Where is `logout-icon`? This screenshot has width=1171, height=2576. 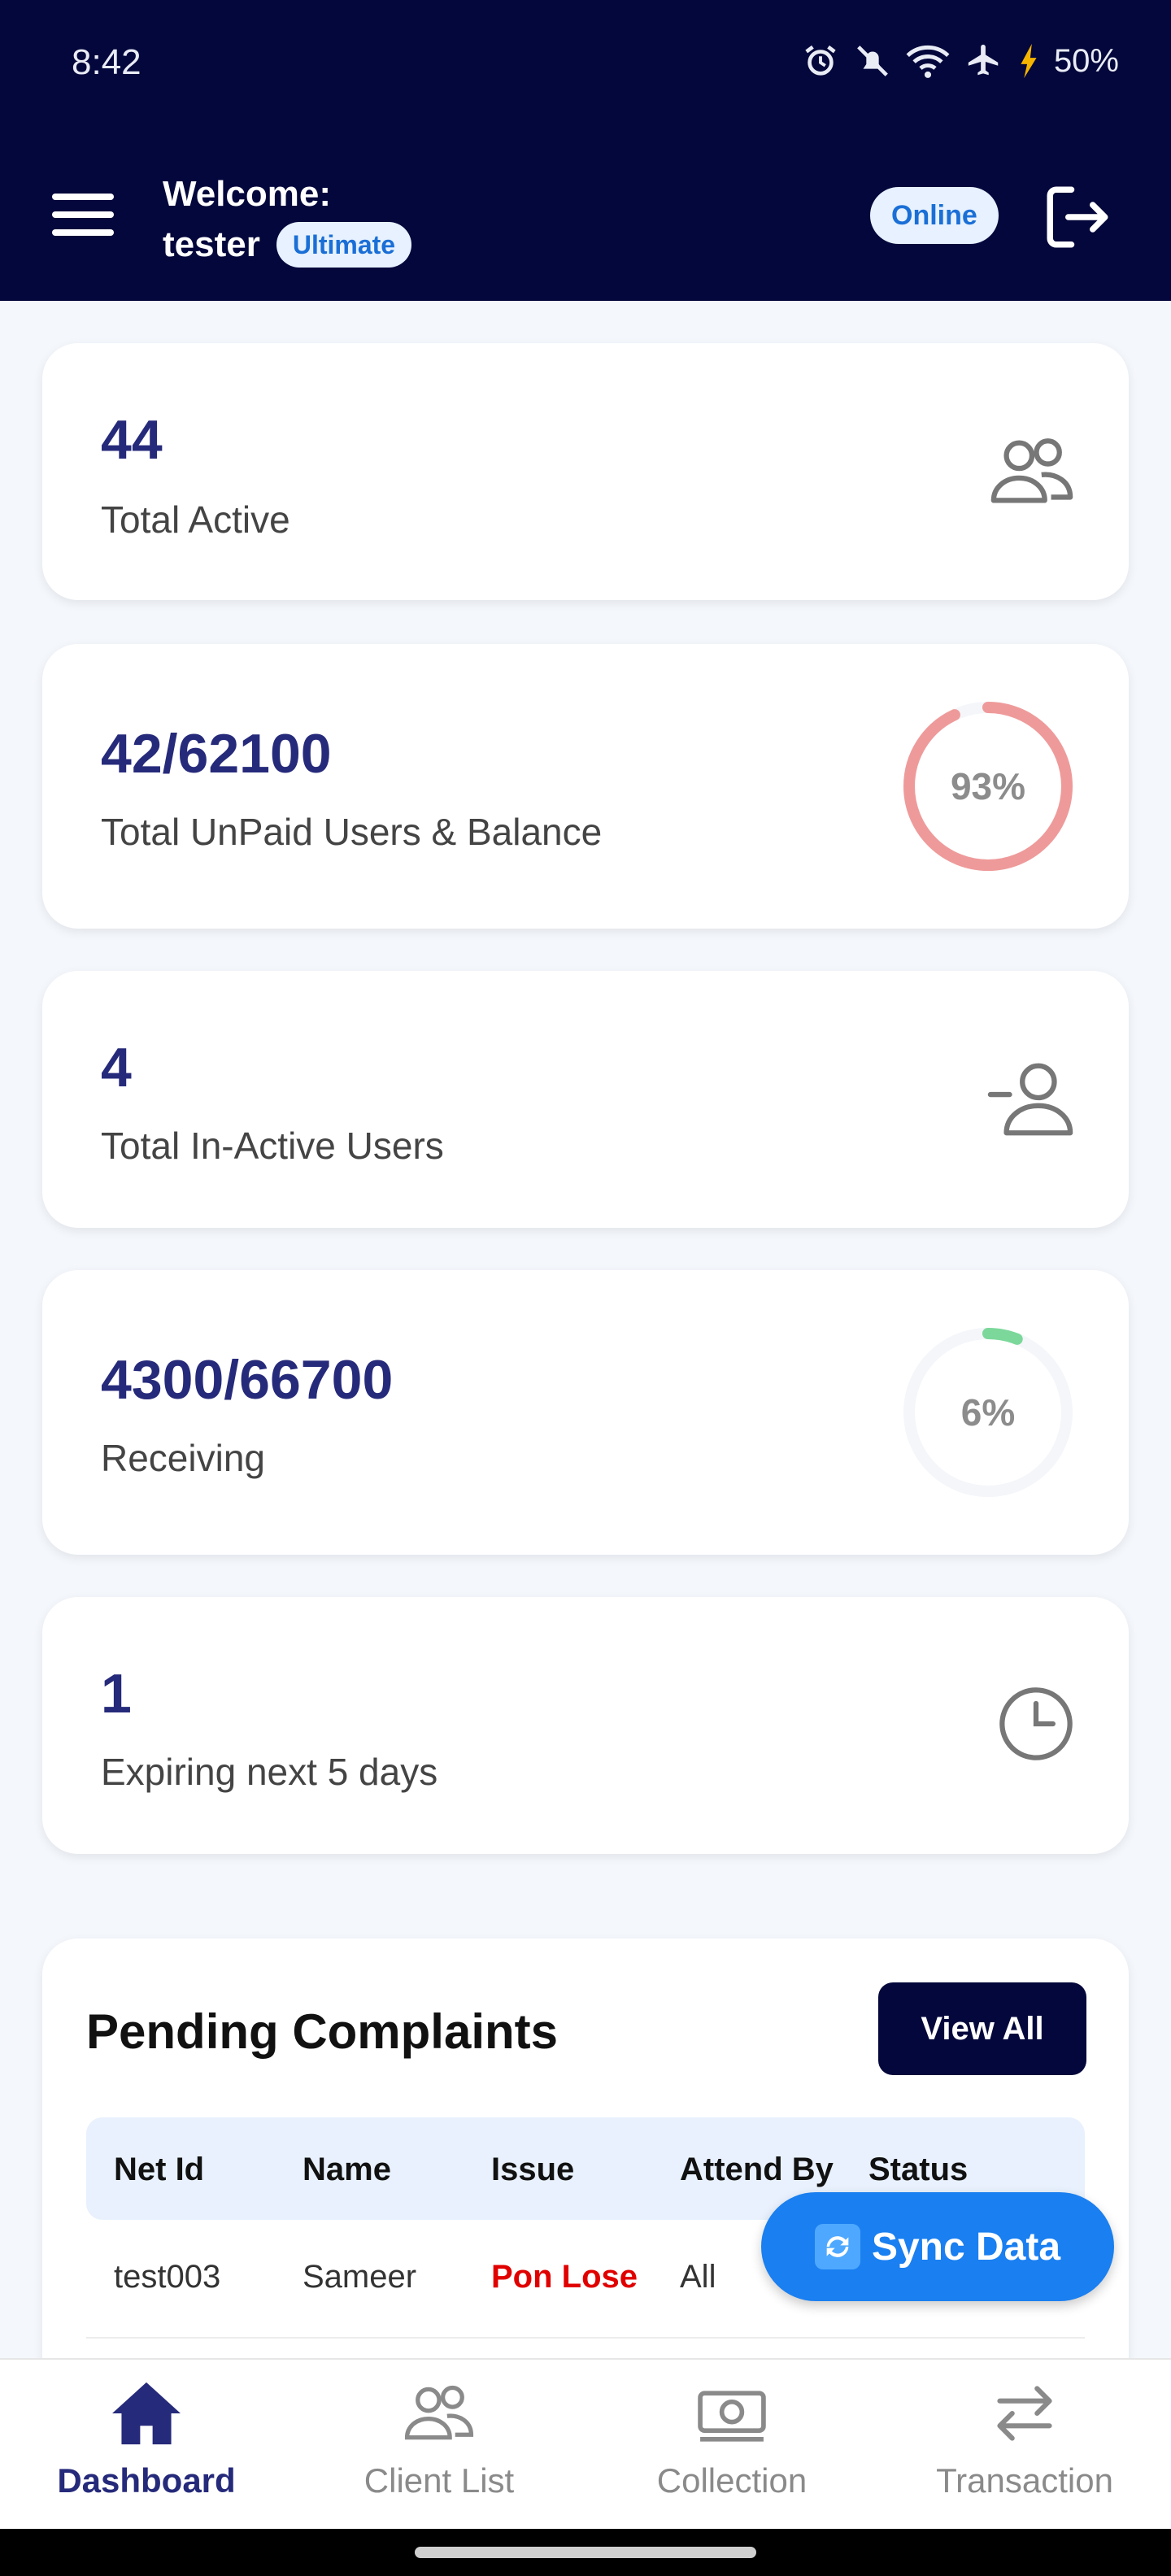 logout-icon is located at coordinates (1077, 217).